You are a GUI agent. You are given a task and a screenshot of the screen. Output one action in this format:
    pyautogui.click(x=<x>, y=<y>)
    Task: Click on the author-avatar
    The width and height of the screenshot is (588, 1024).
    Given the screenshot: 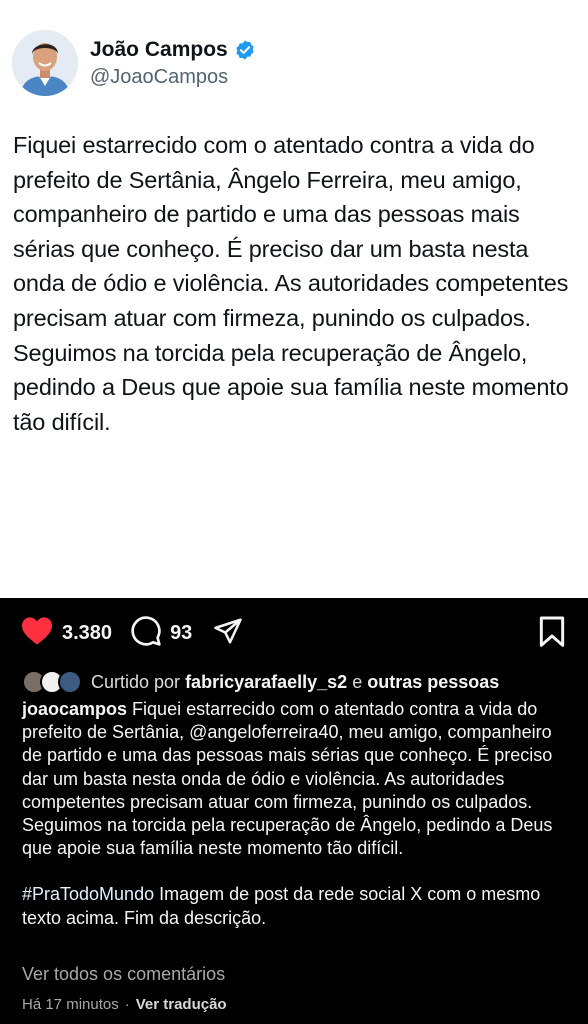 What is the action you would take?
    pyautogui.click(x=45, y=63)
    